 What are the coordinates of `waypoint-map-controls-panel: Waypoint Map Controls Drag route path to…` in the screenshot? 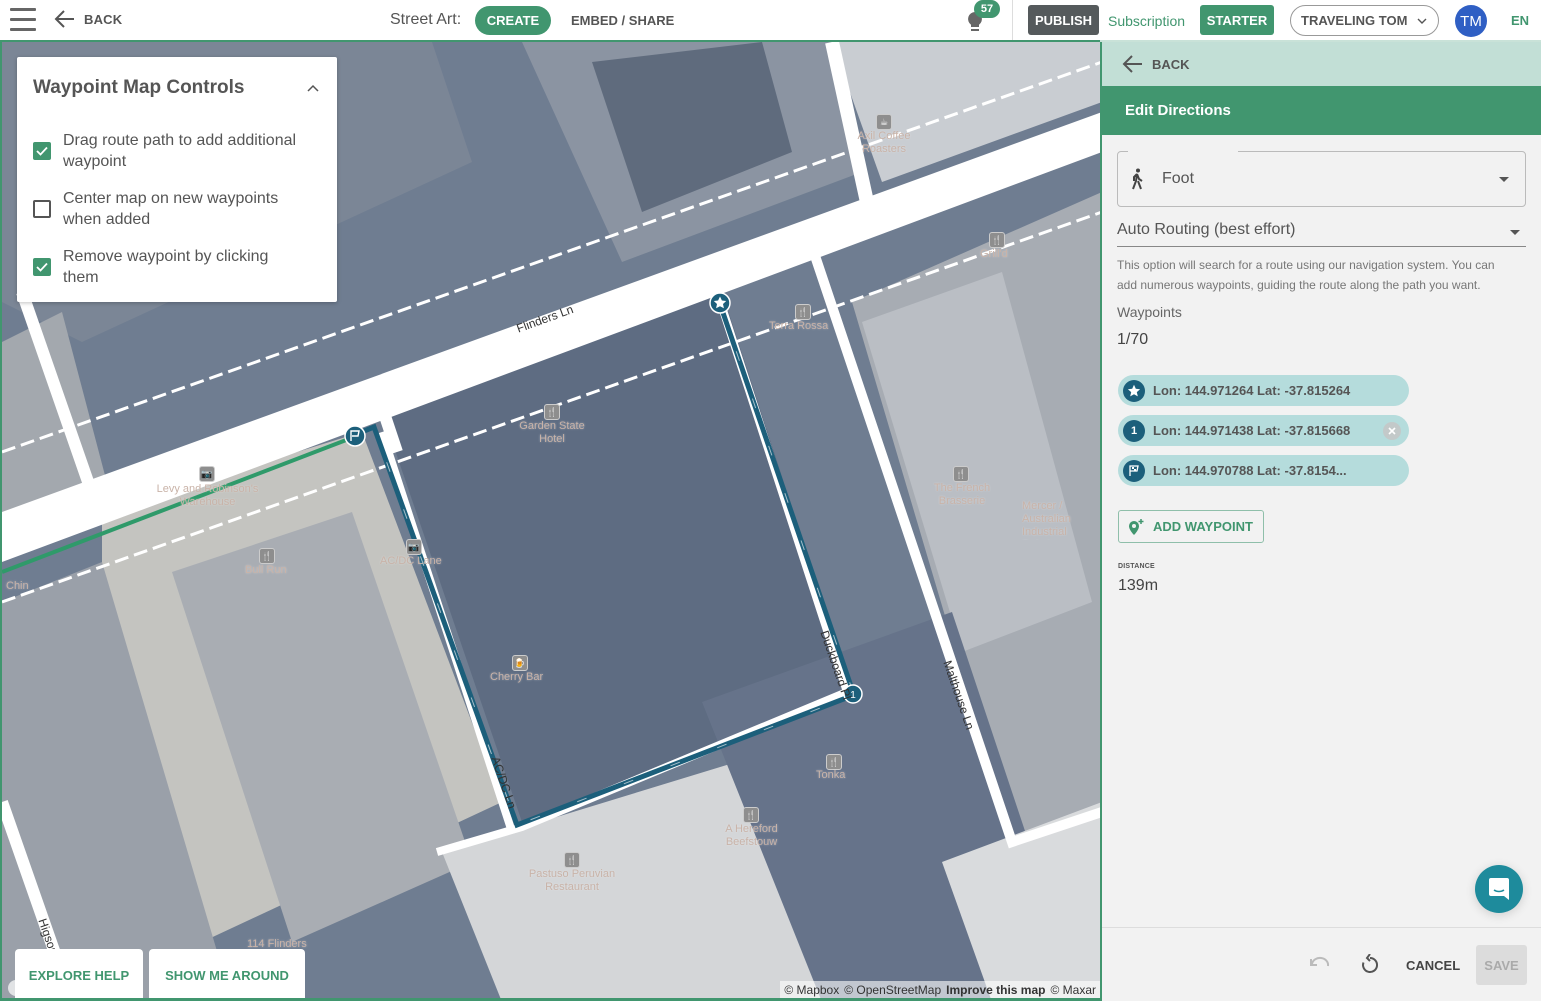 It's located at (177, 179).